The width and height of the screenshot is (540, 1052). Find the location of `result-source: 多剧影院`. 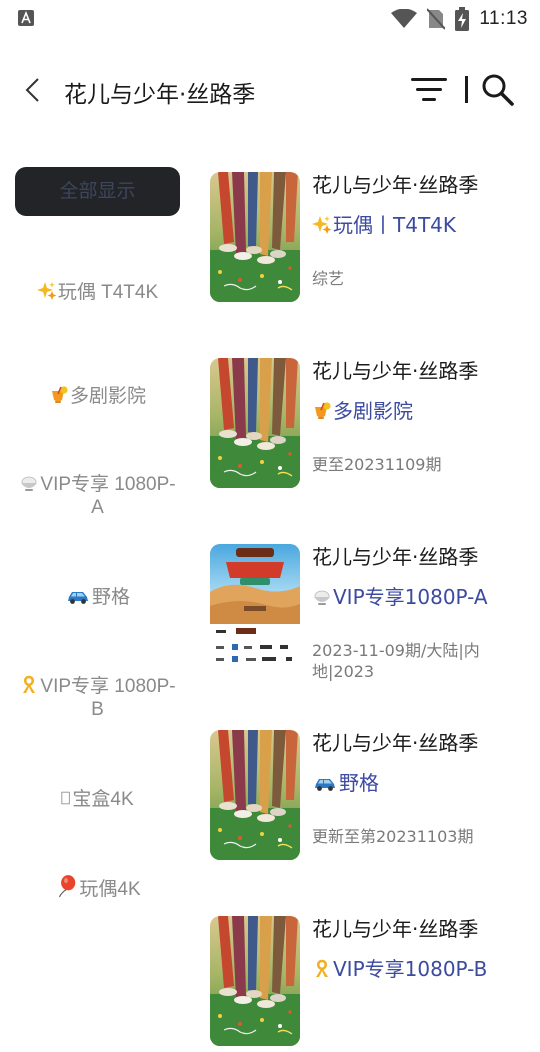

result-source: 多剧影院 is located at coordinates (362, 411).